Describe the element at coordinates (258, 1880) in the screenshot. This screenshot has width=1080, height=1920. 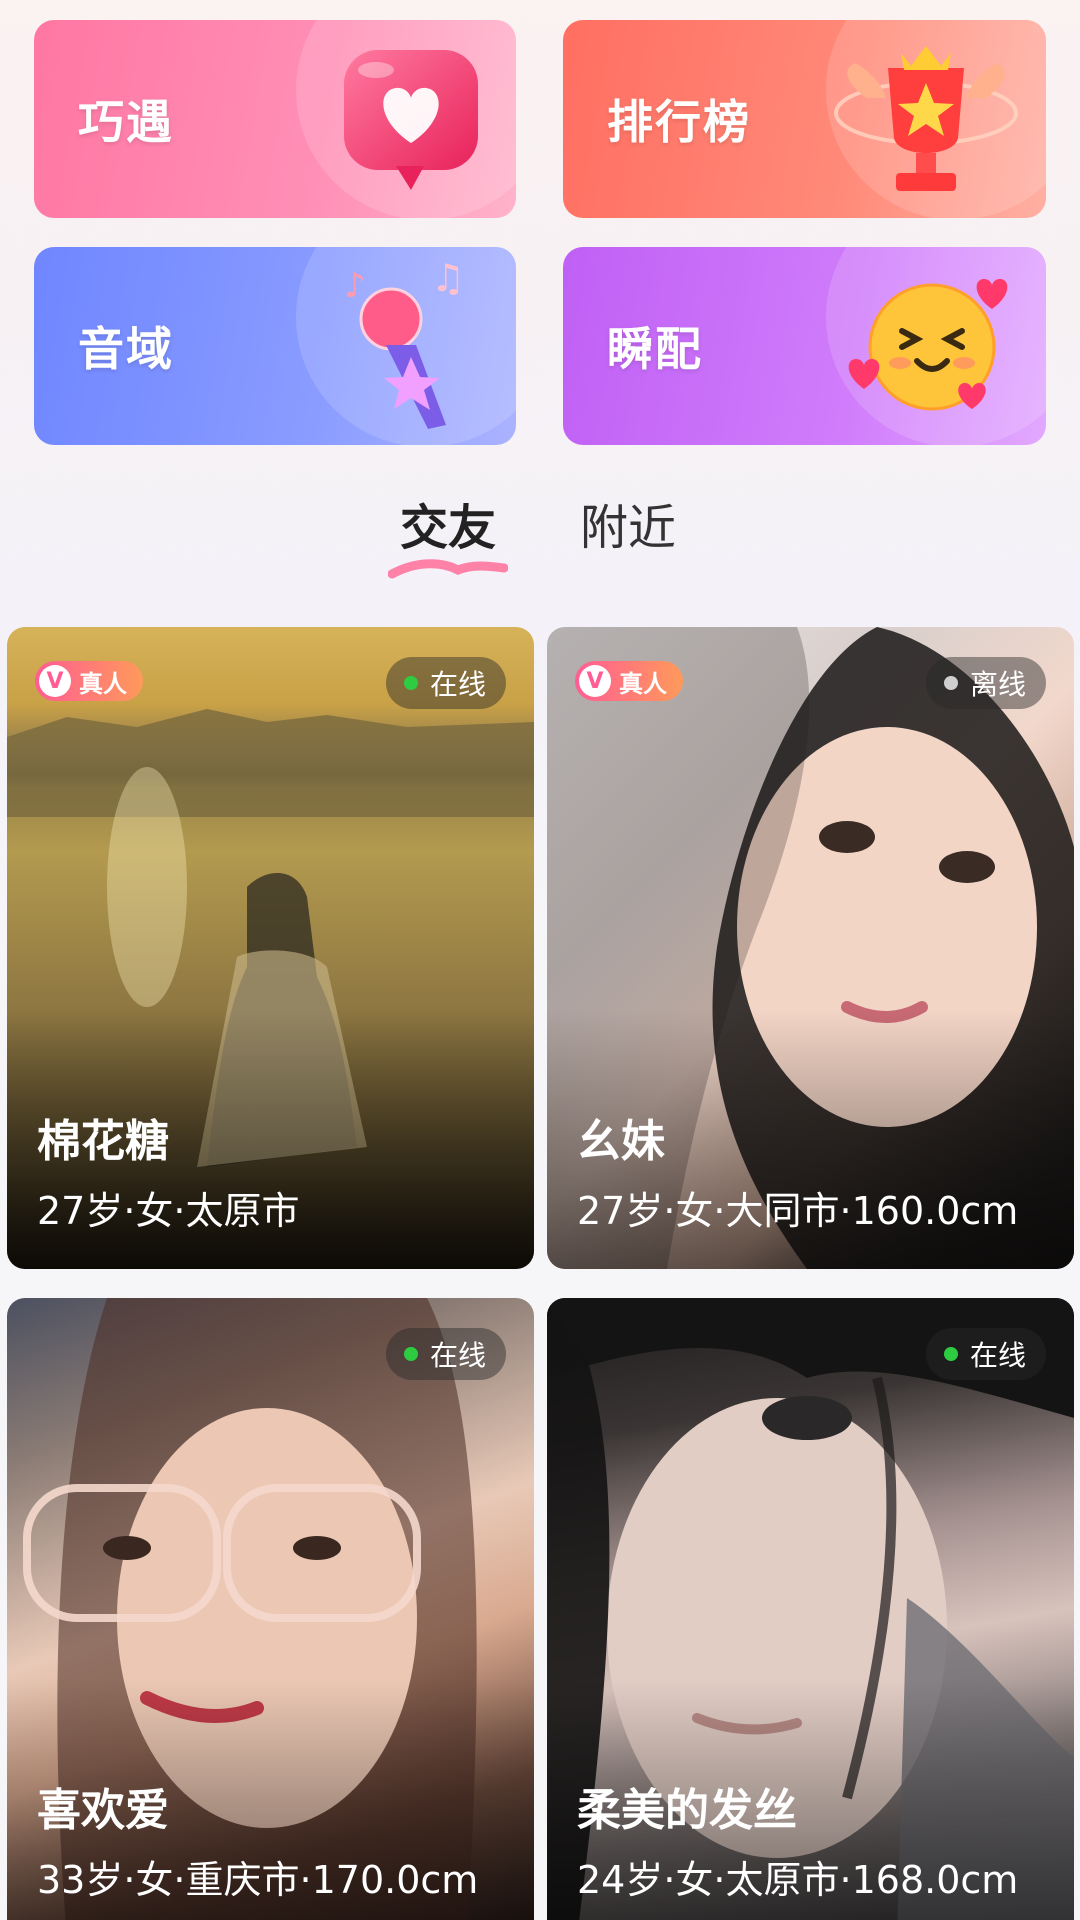
I see `user-info: 33岁·女·重庆市·170.0cm` at that location.